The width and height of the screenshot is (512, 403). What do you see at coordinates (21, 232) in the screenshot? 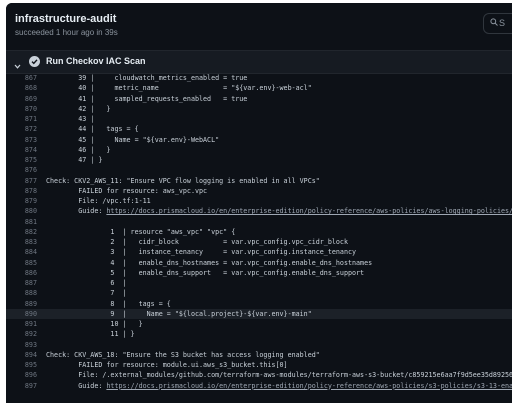
I see `line-number: 882` at bounding box center [21, 232].